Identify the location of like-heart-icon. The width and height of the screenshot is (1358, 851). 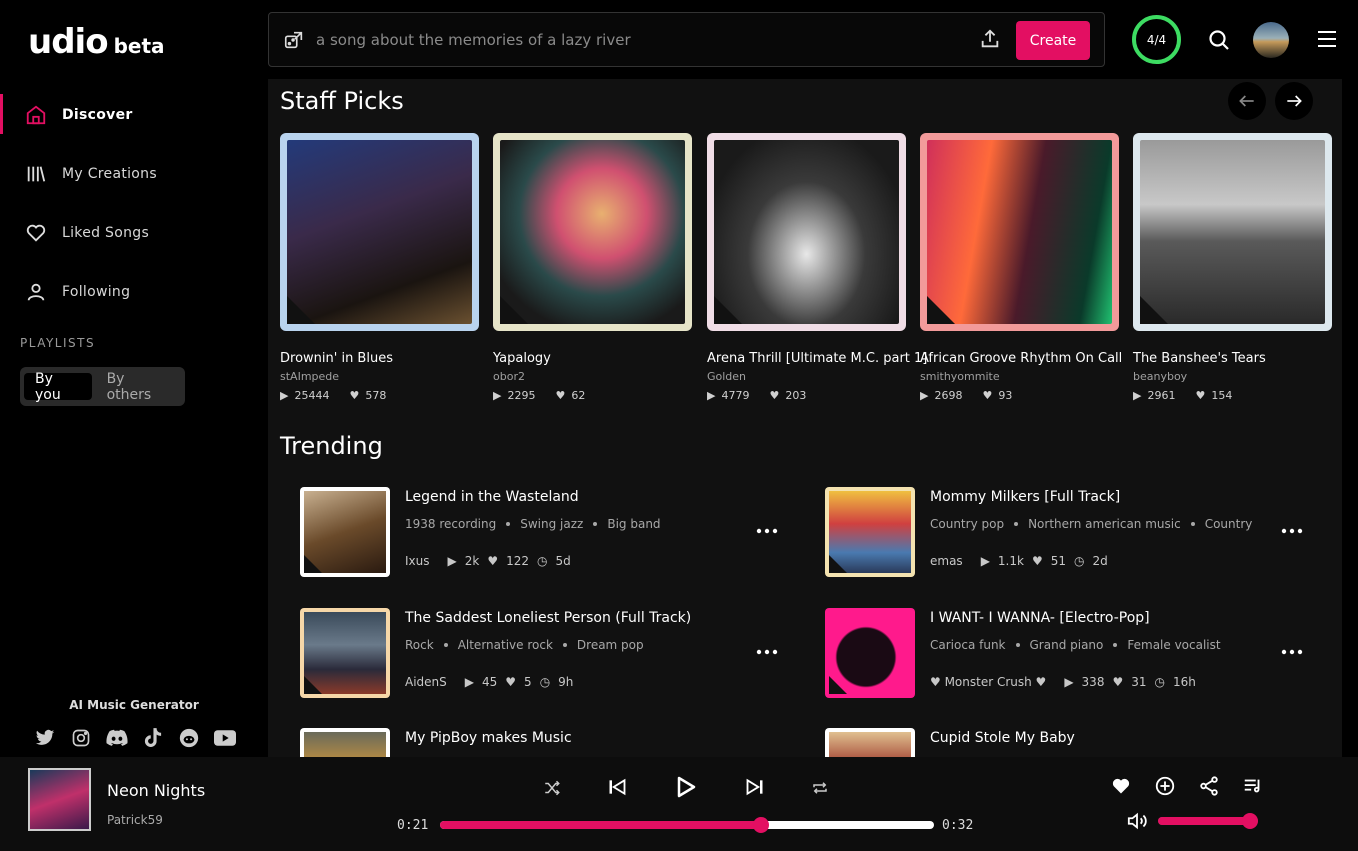
(1121, 786).